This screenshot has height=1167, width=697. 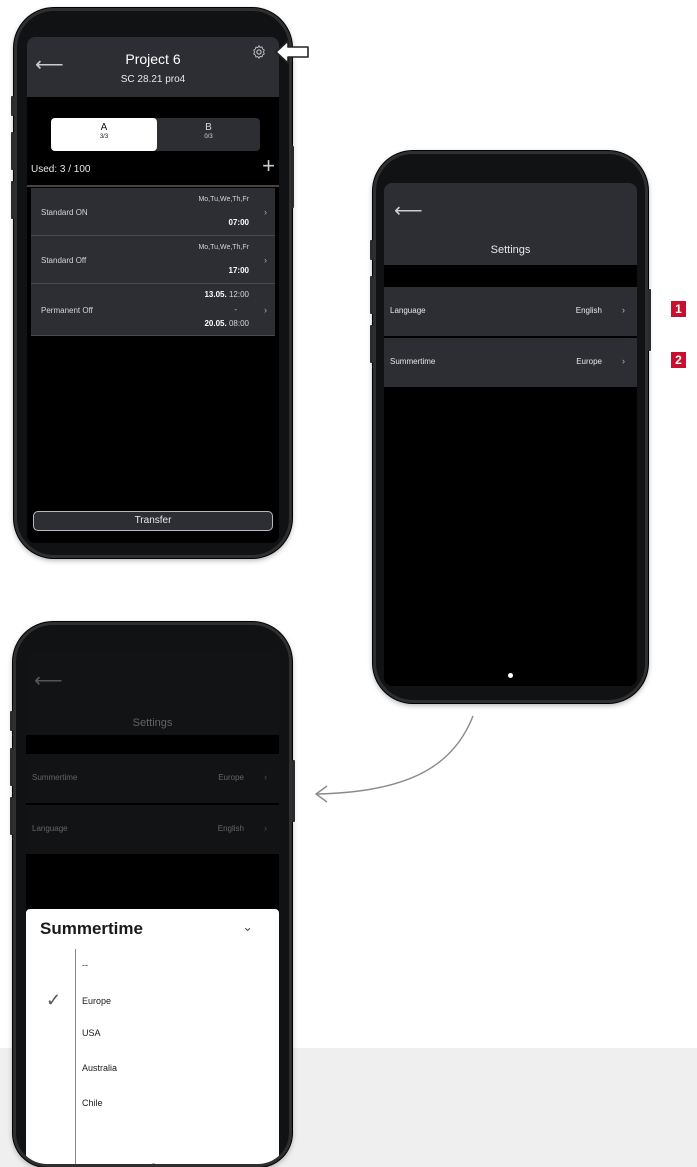 What do you see at coordinates (64, 212) in the screenshot?
I see `program-name: Standard ON` at bounding box center [64, 212].